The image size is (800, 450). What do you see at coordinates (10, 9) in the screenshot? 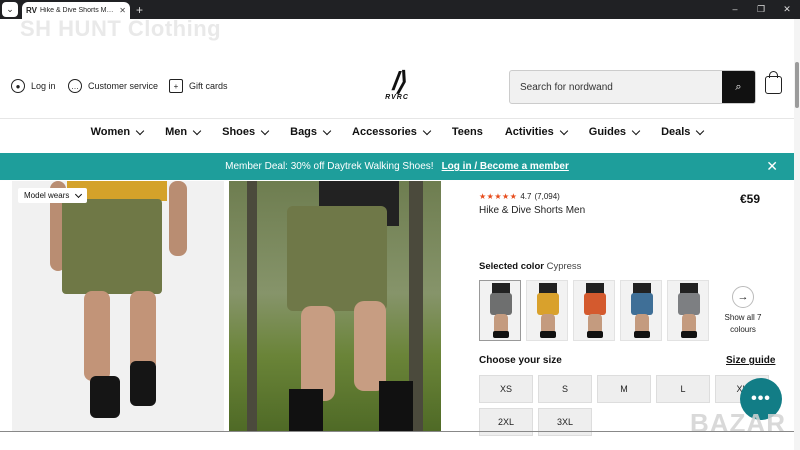
I see `tab-menu-button: ⌄` at bounding box center [10, 9].